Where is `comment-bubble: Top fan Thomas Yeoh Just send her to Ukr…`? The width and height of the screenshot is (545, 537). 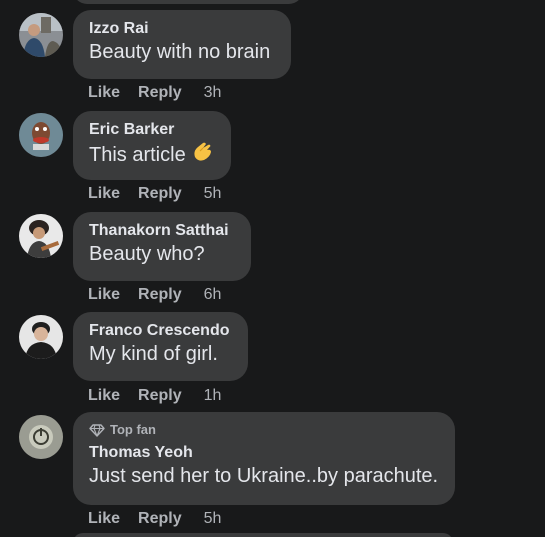 comment-bubble: Top fan Thomas Yeoh Just send her to Ukr… is located at coordinates (264, 458).